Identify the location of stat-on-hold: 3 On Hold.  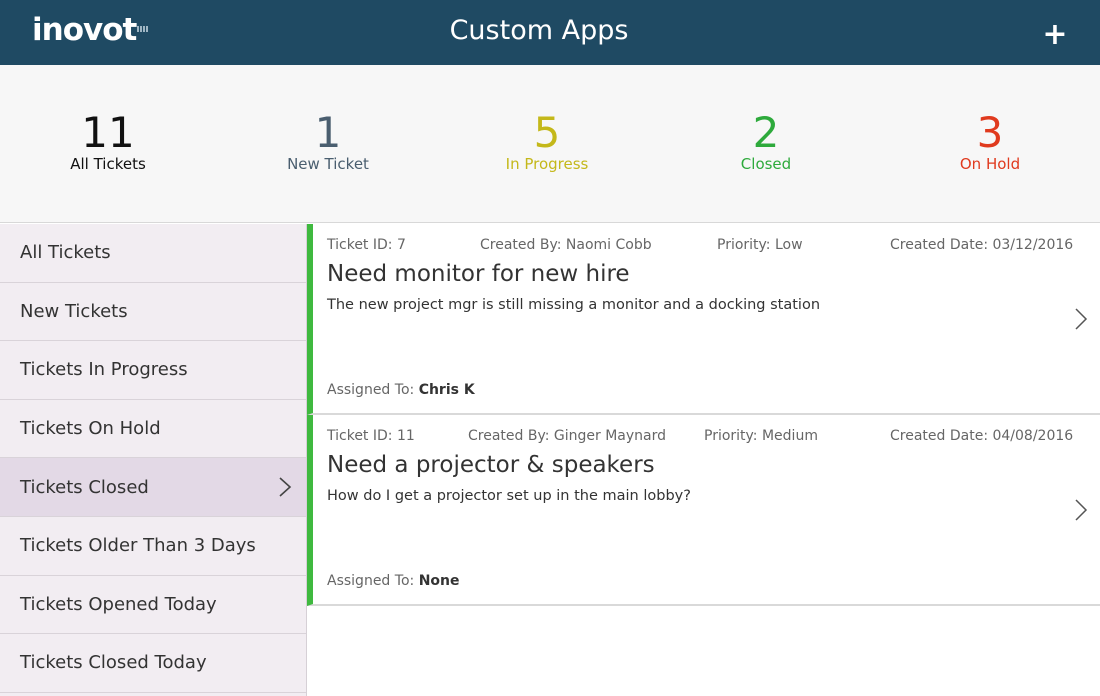
(990, 141).